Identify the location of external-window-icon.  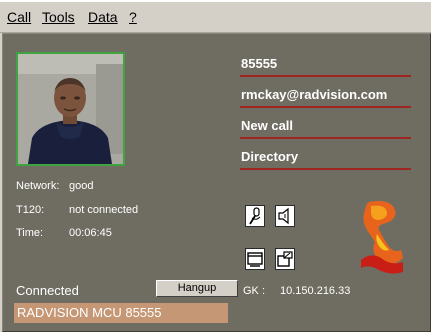
(285, 259).